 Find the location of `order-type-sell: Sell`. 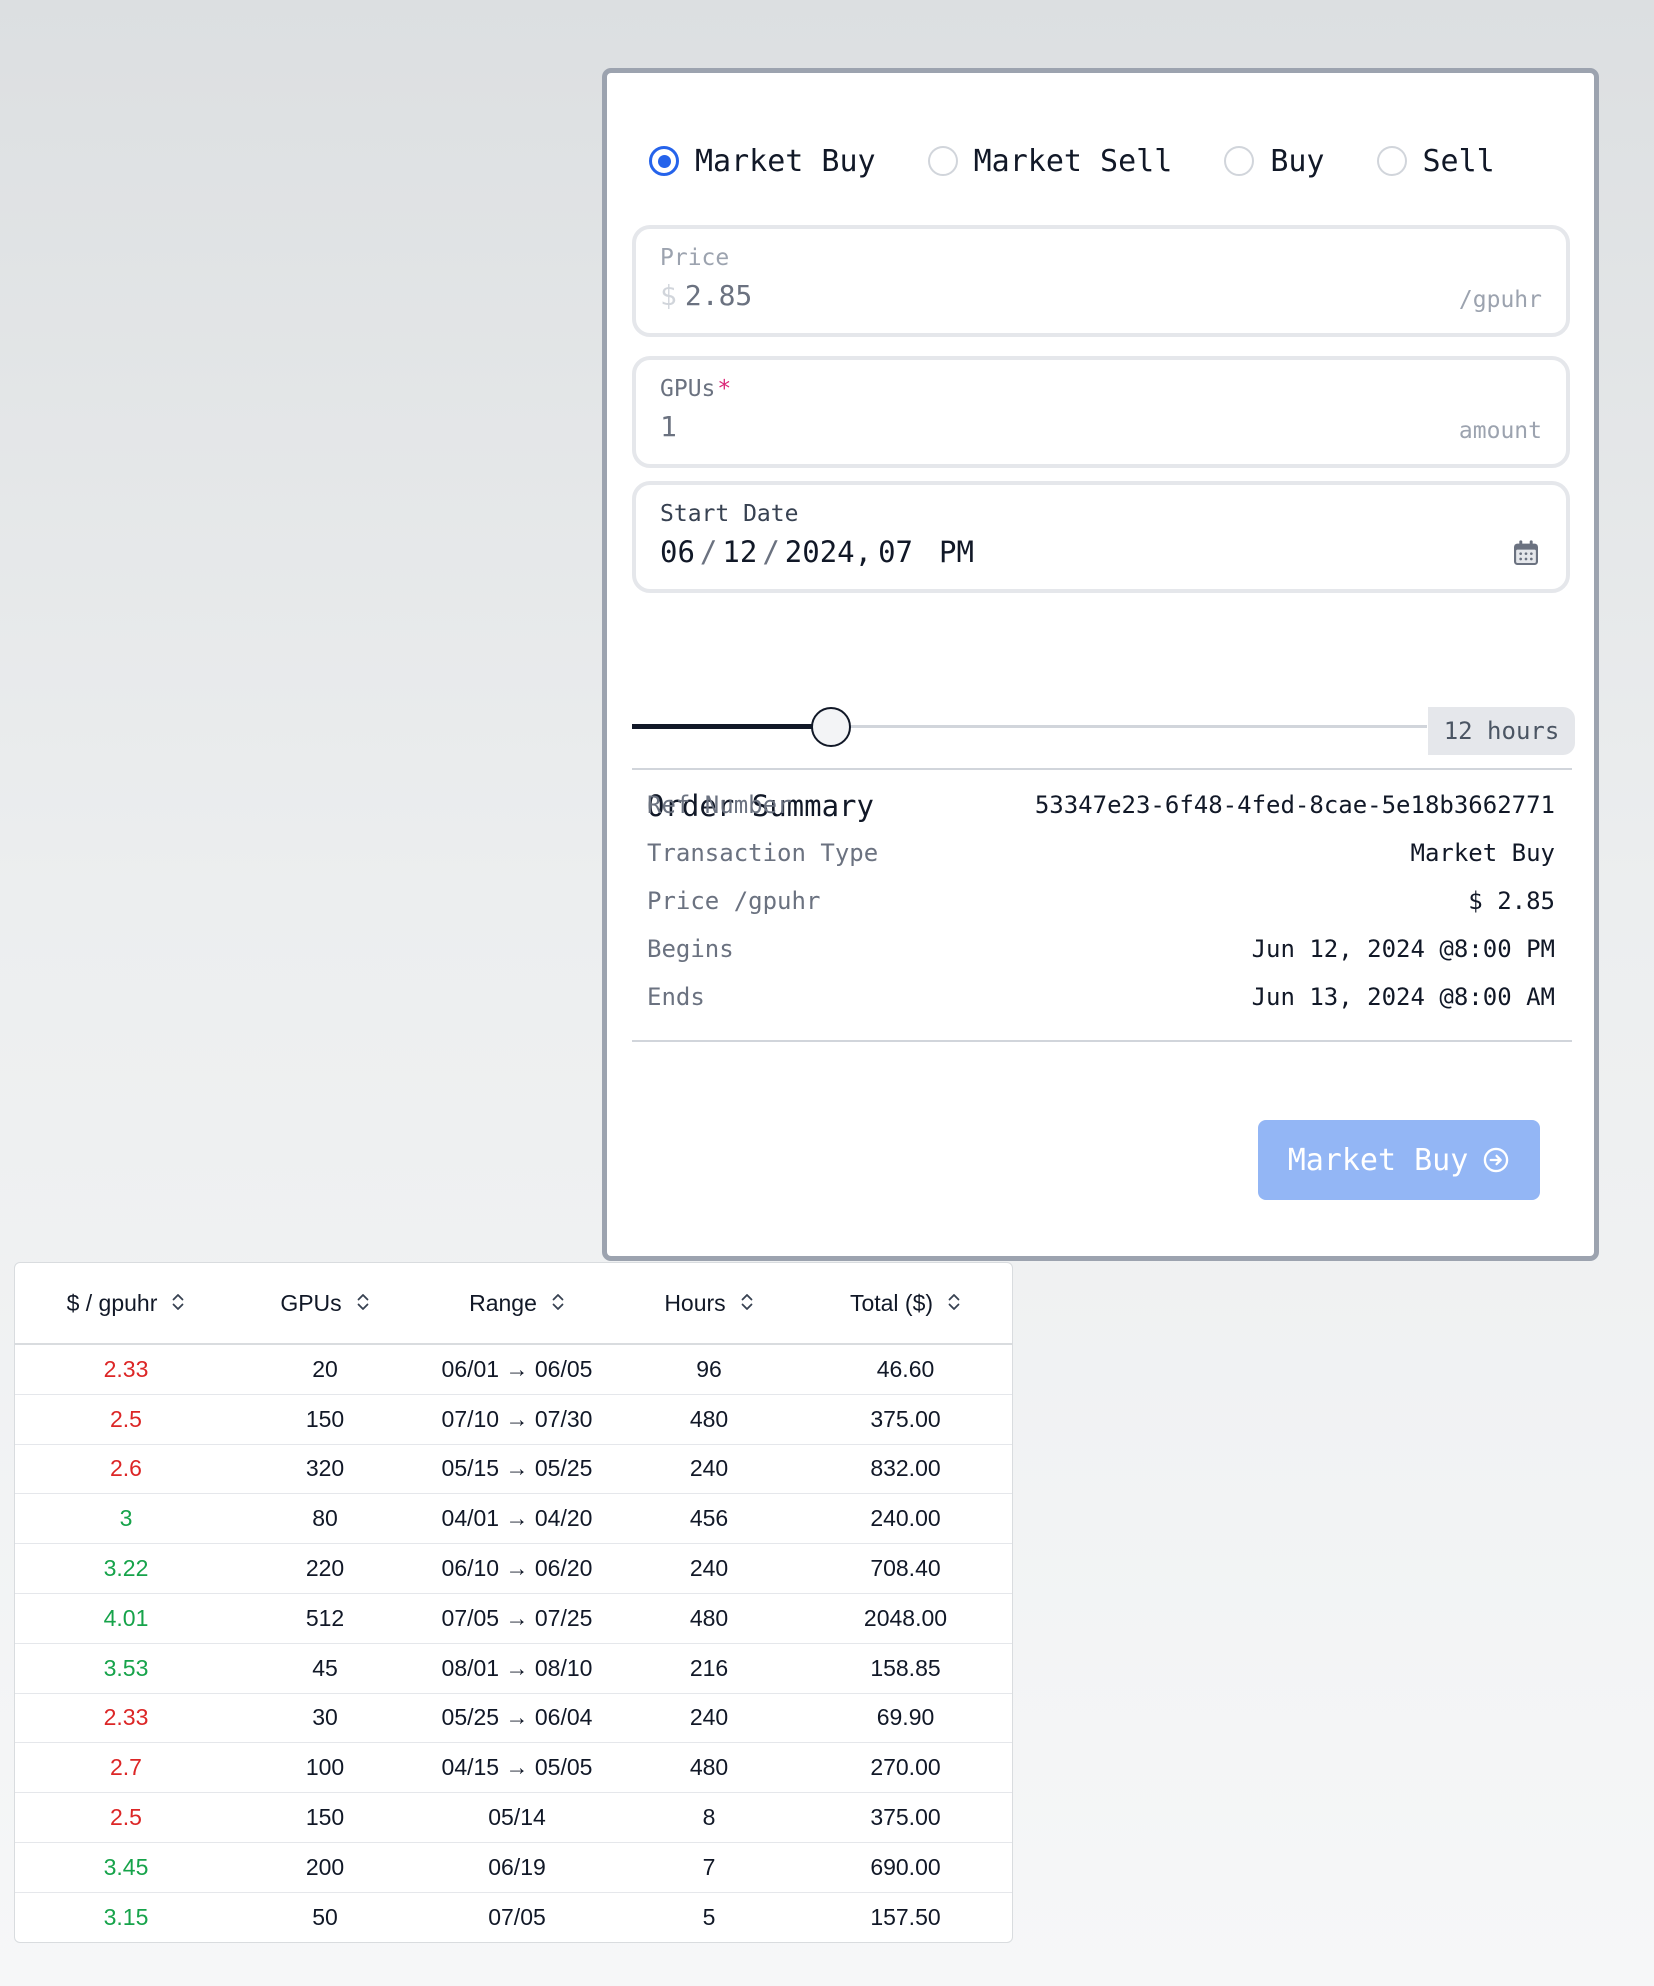

order-type-sell: Sell is located at coordinates (1435, 161).